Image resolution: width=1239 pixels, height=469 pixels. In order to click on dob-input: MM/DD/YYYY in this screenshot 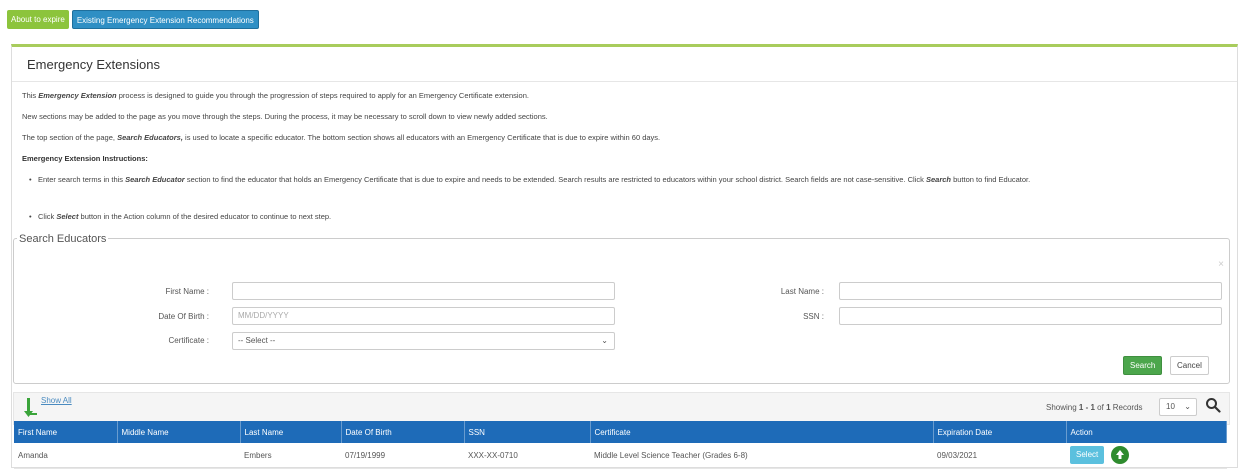, I will do `click(423, 316)`.